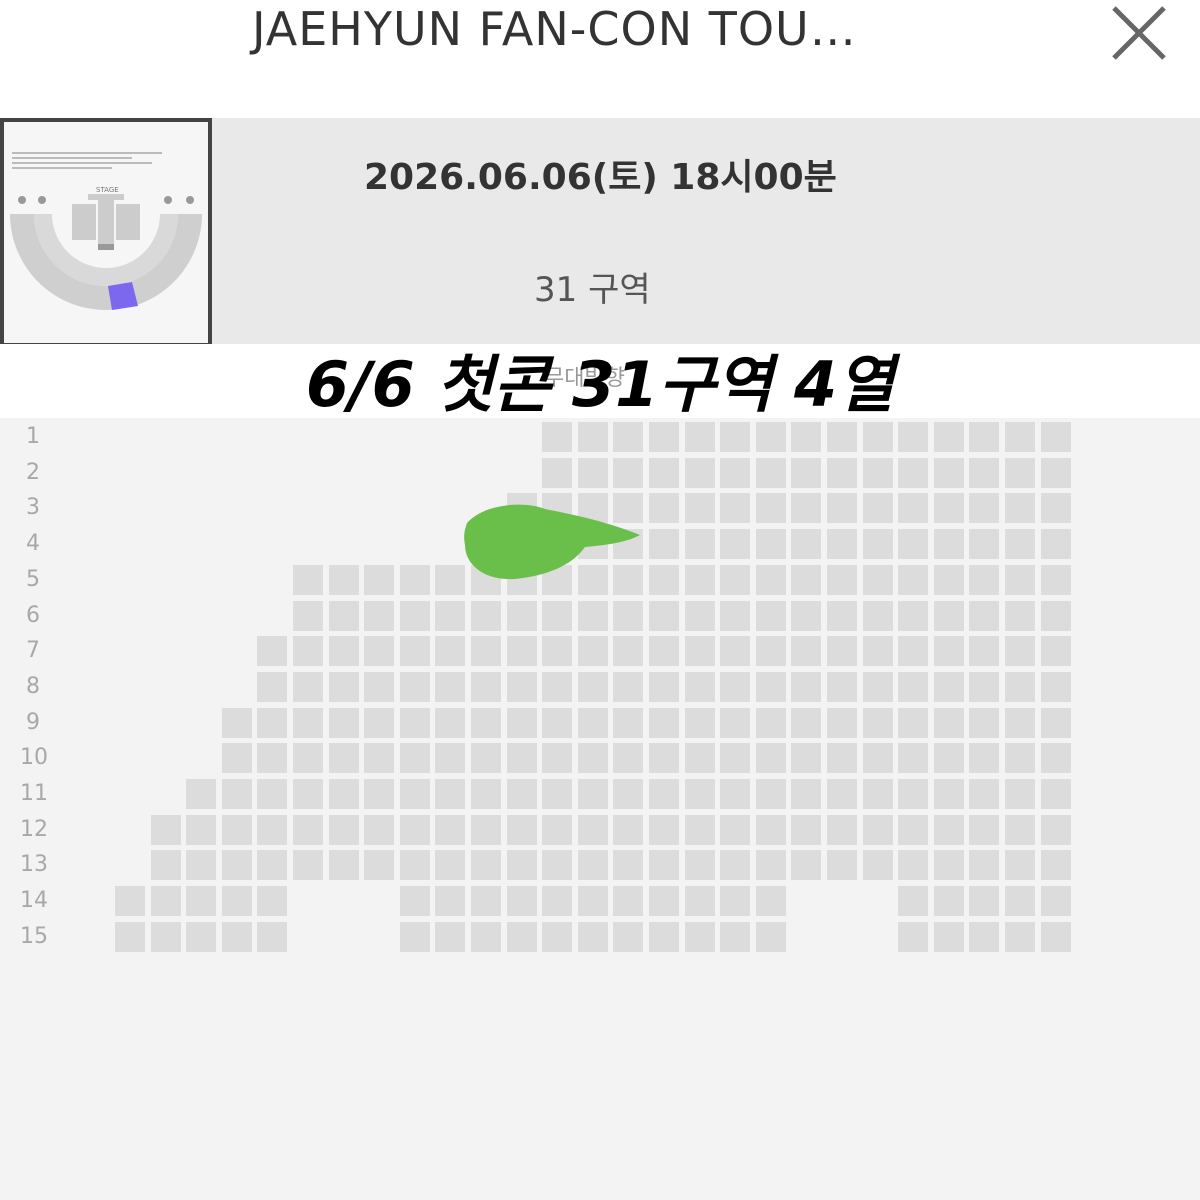  I want to click on close-icon, so click(1139, 33).